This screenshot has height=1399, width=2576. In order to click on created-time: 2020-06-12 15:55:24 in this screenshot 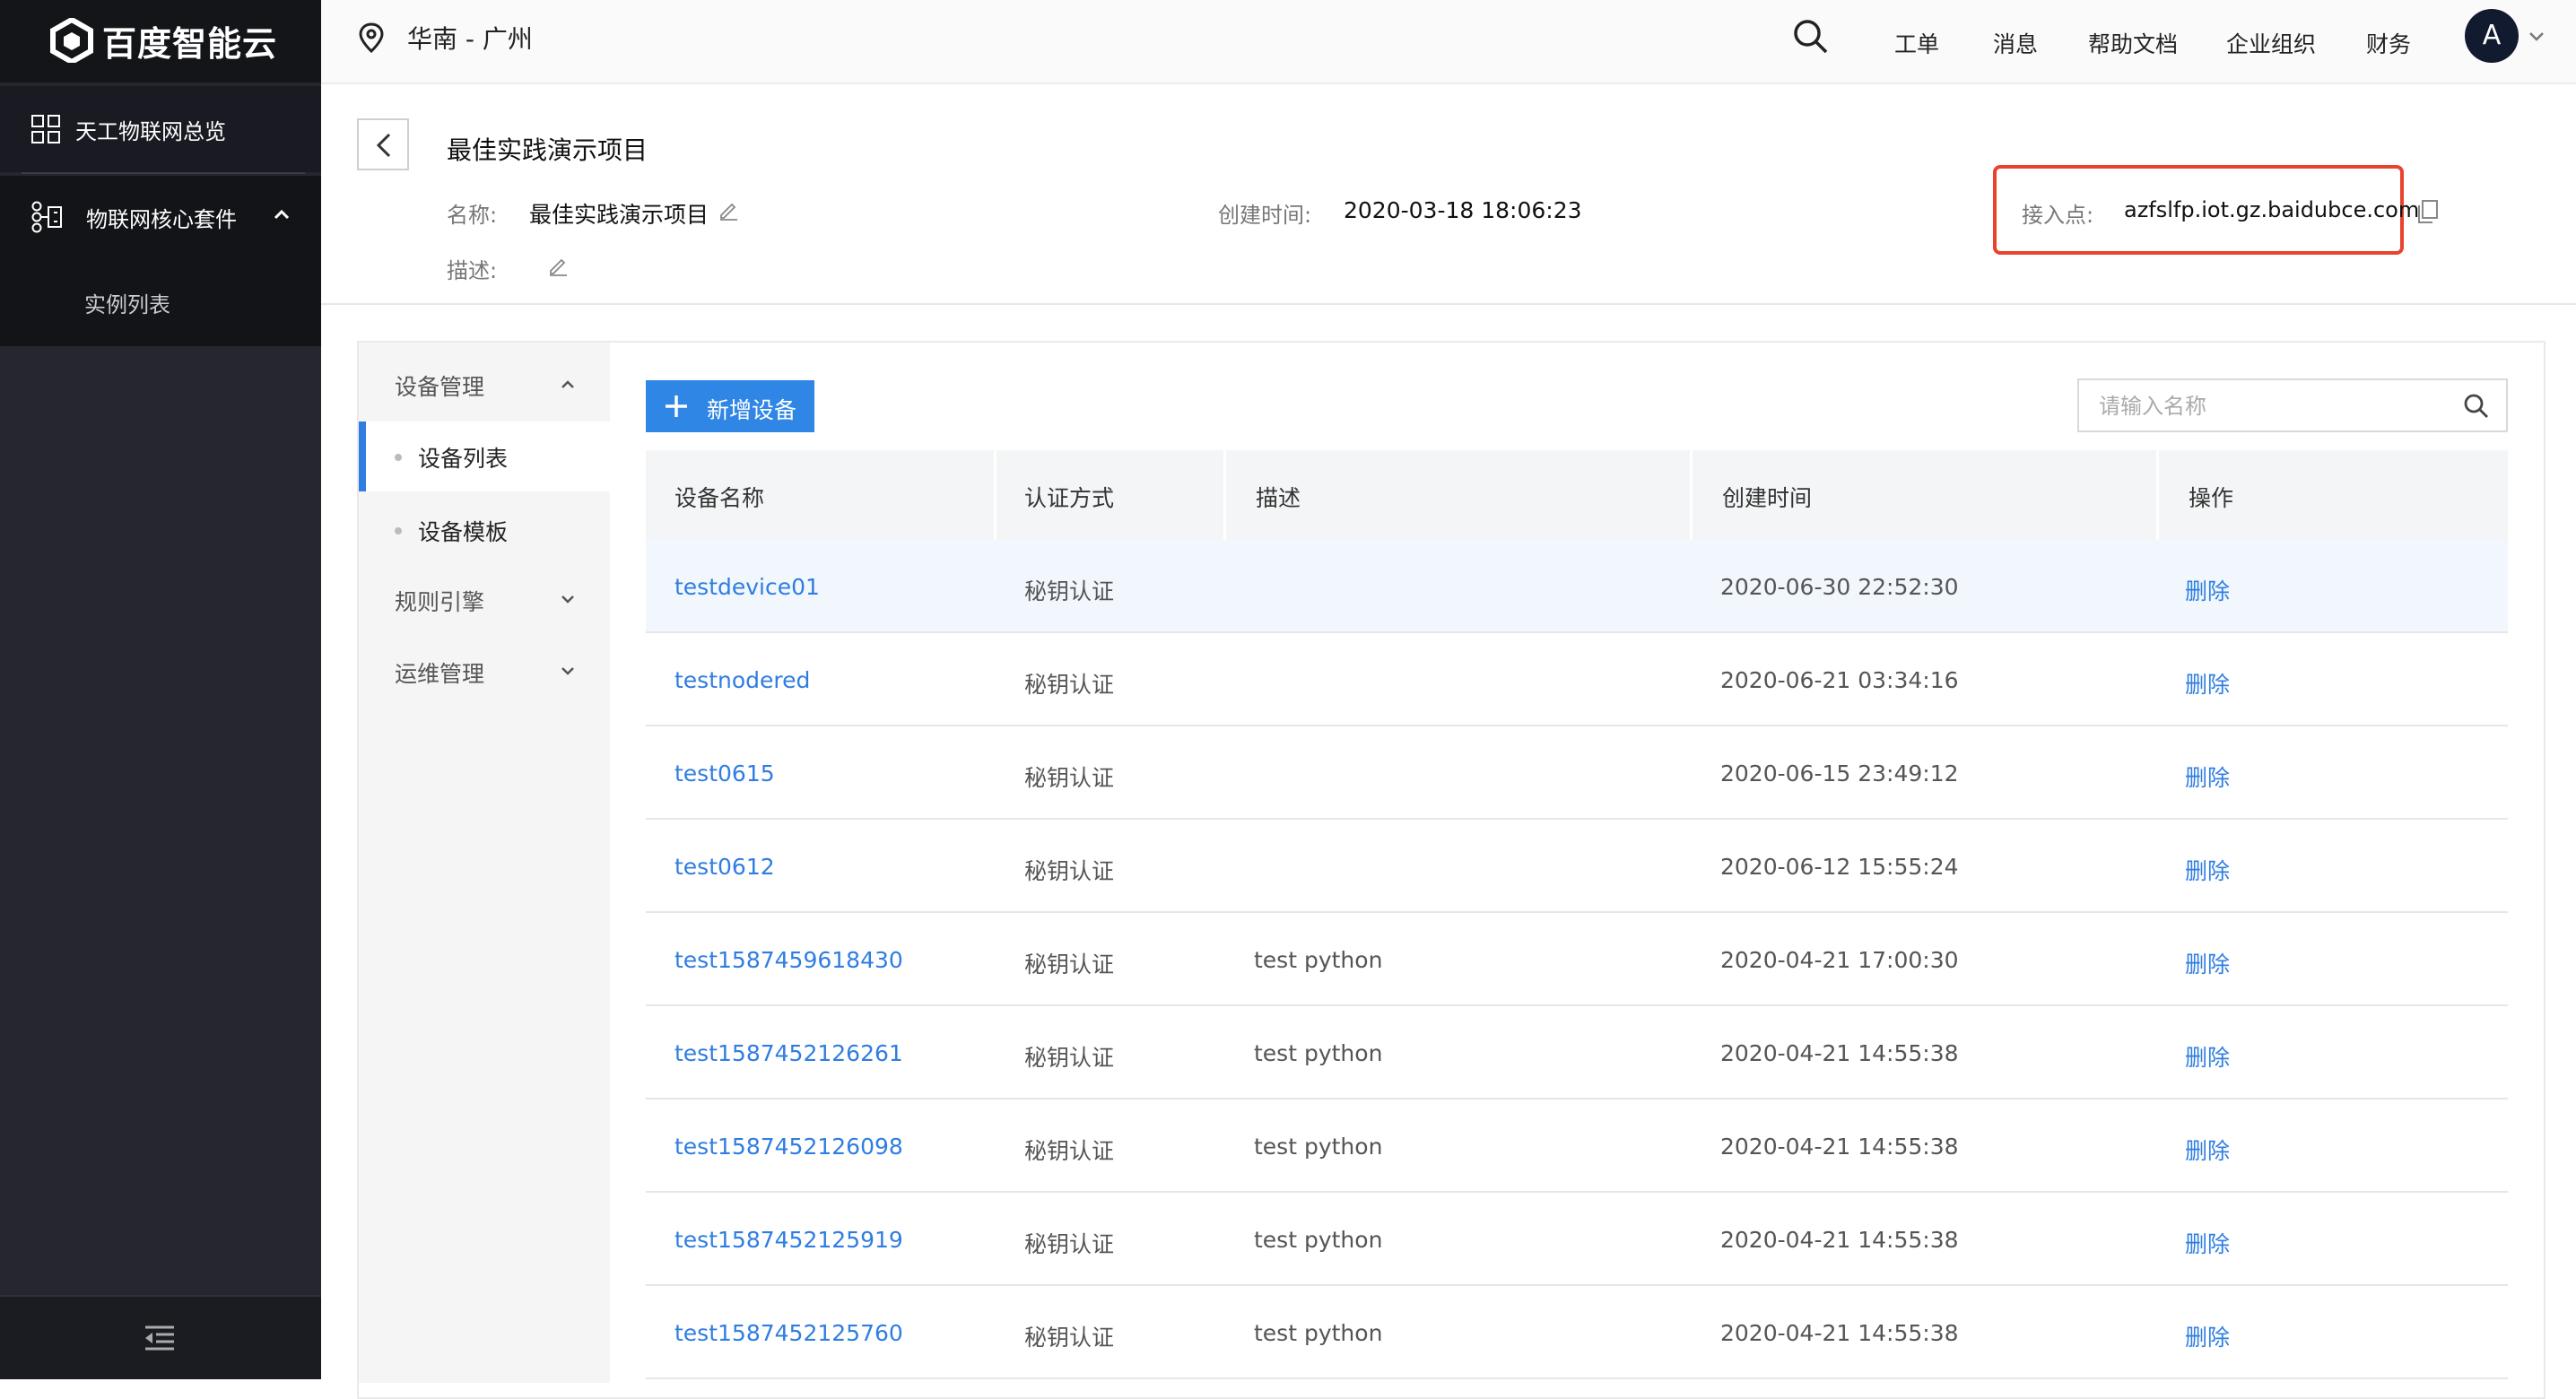, I will do `click(1839, 867)`.